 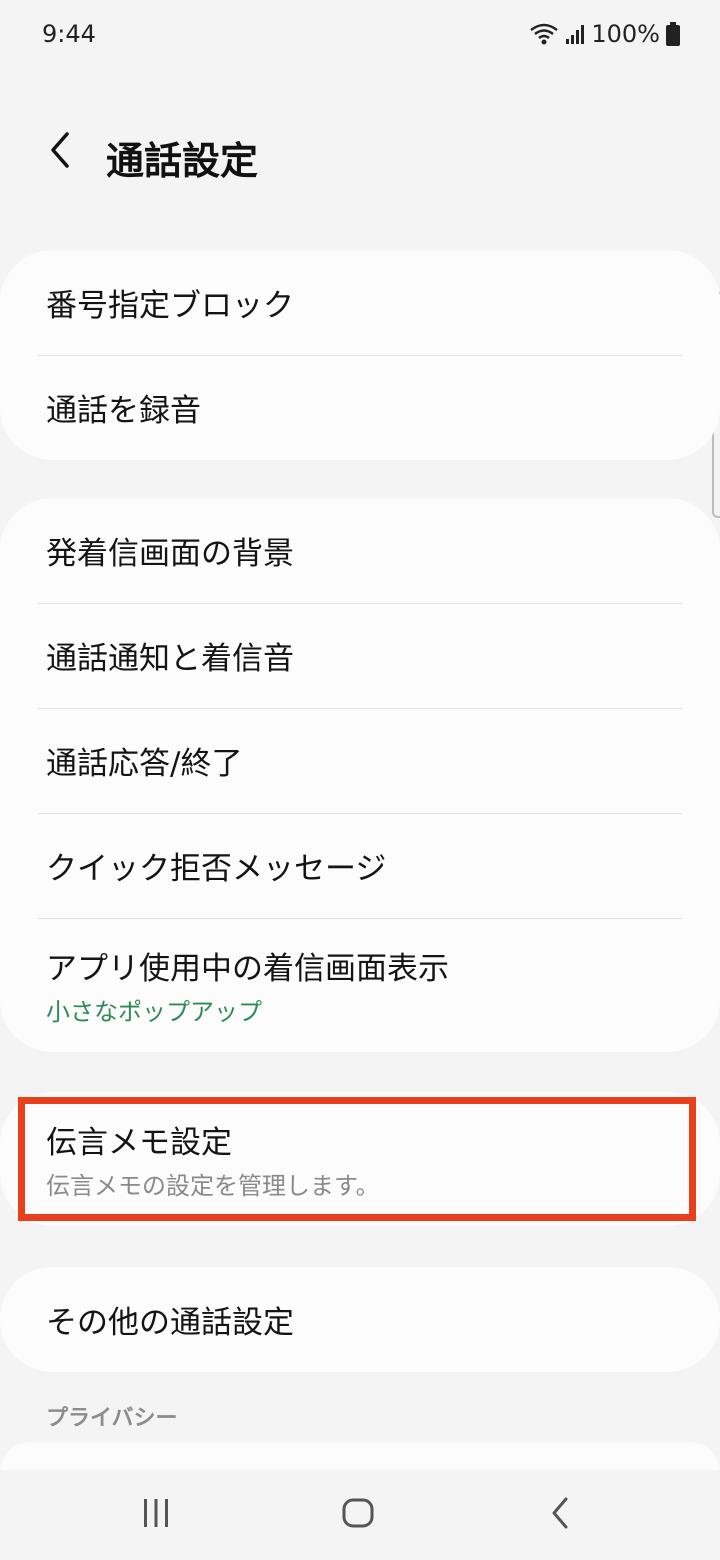 What do you see at coordinates (360, 155) in the screenshot?
I see `header: 通話設定` at bounding box center [360, 155].